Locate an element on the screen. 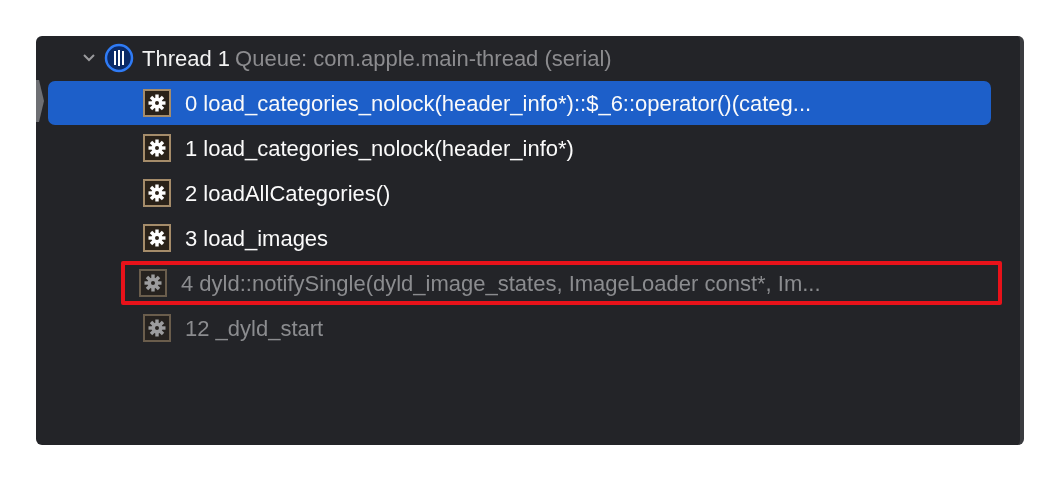  stack-frame-row: 12 _dyld_start is located at coordinates (519, 328).